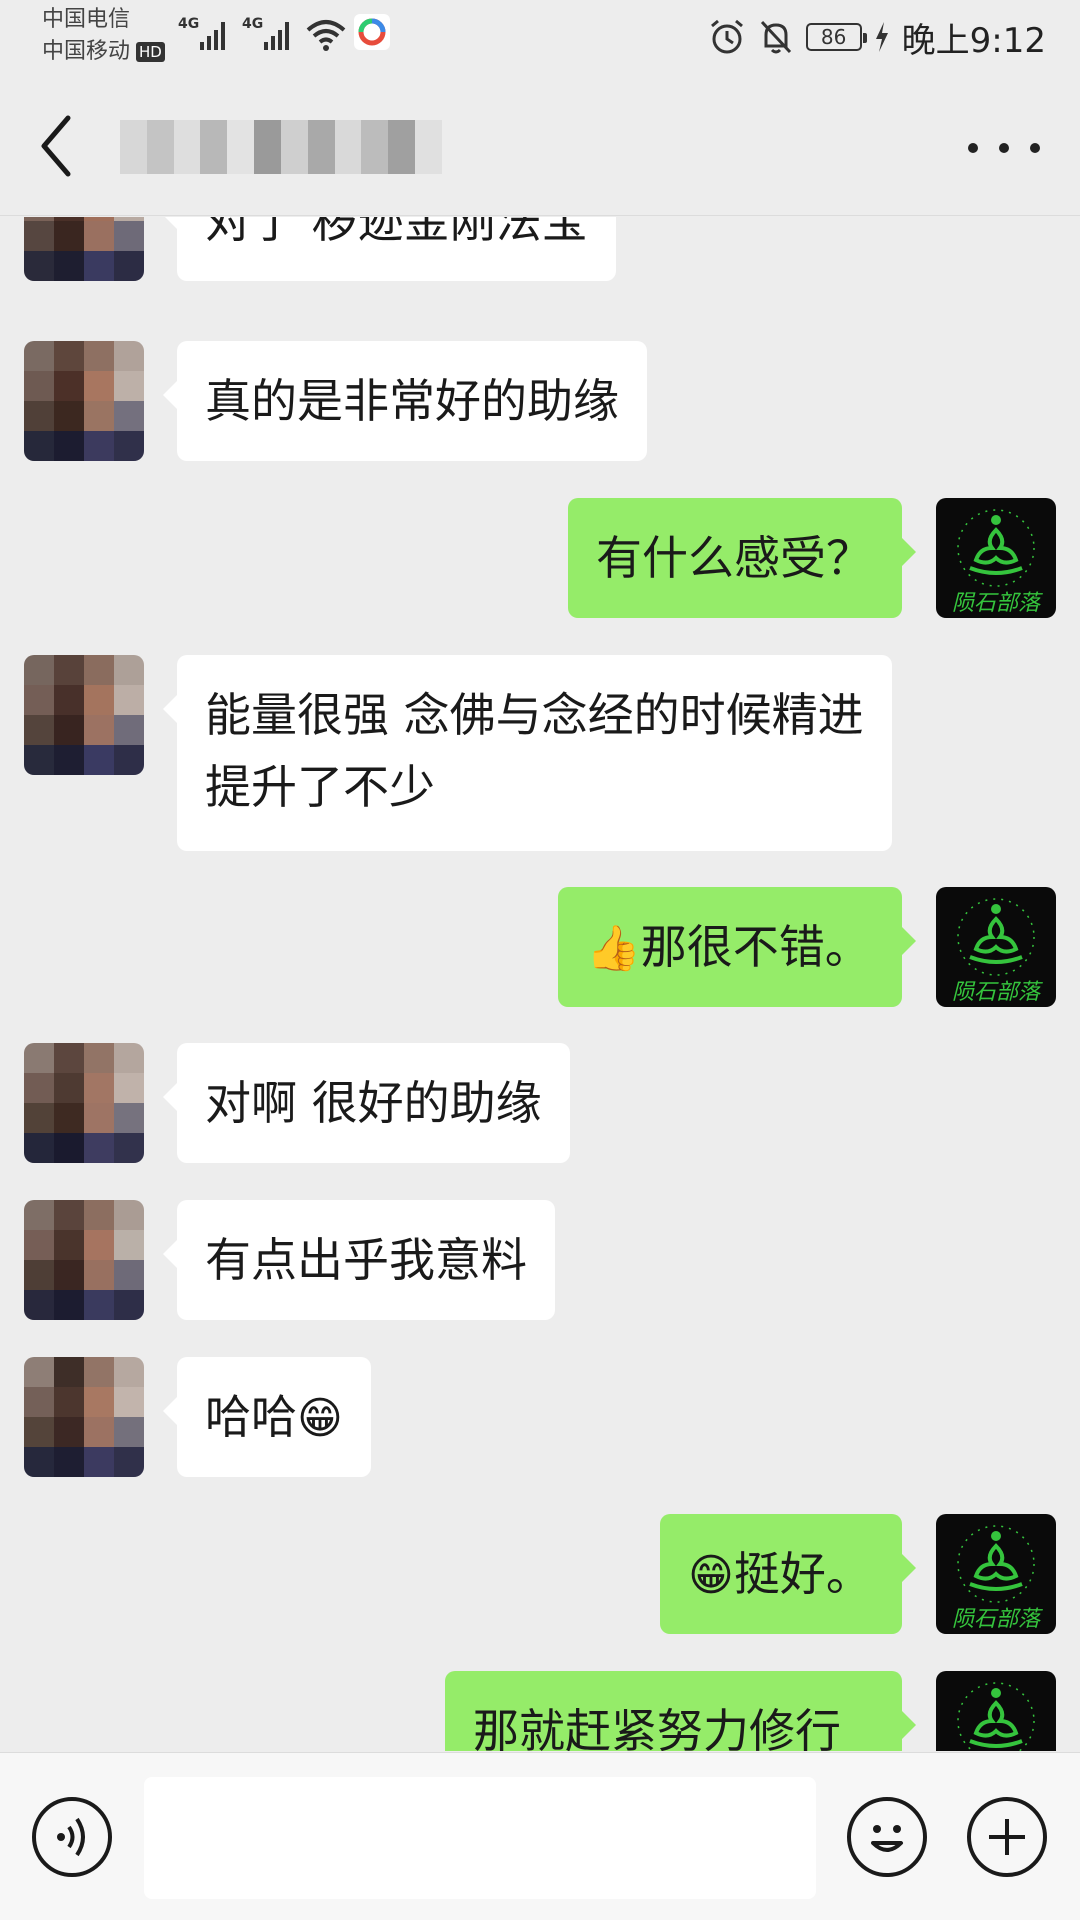 This screenshot has width=1080, height=1920. I want to click on message-text: 对了 秽迹金刚法宝, so click(396, 232).